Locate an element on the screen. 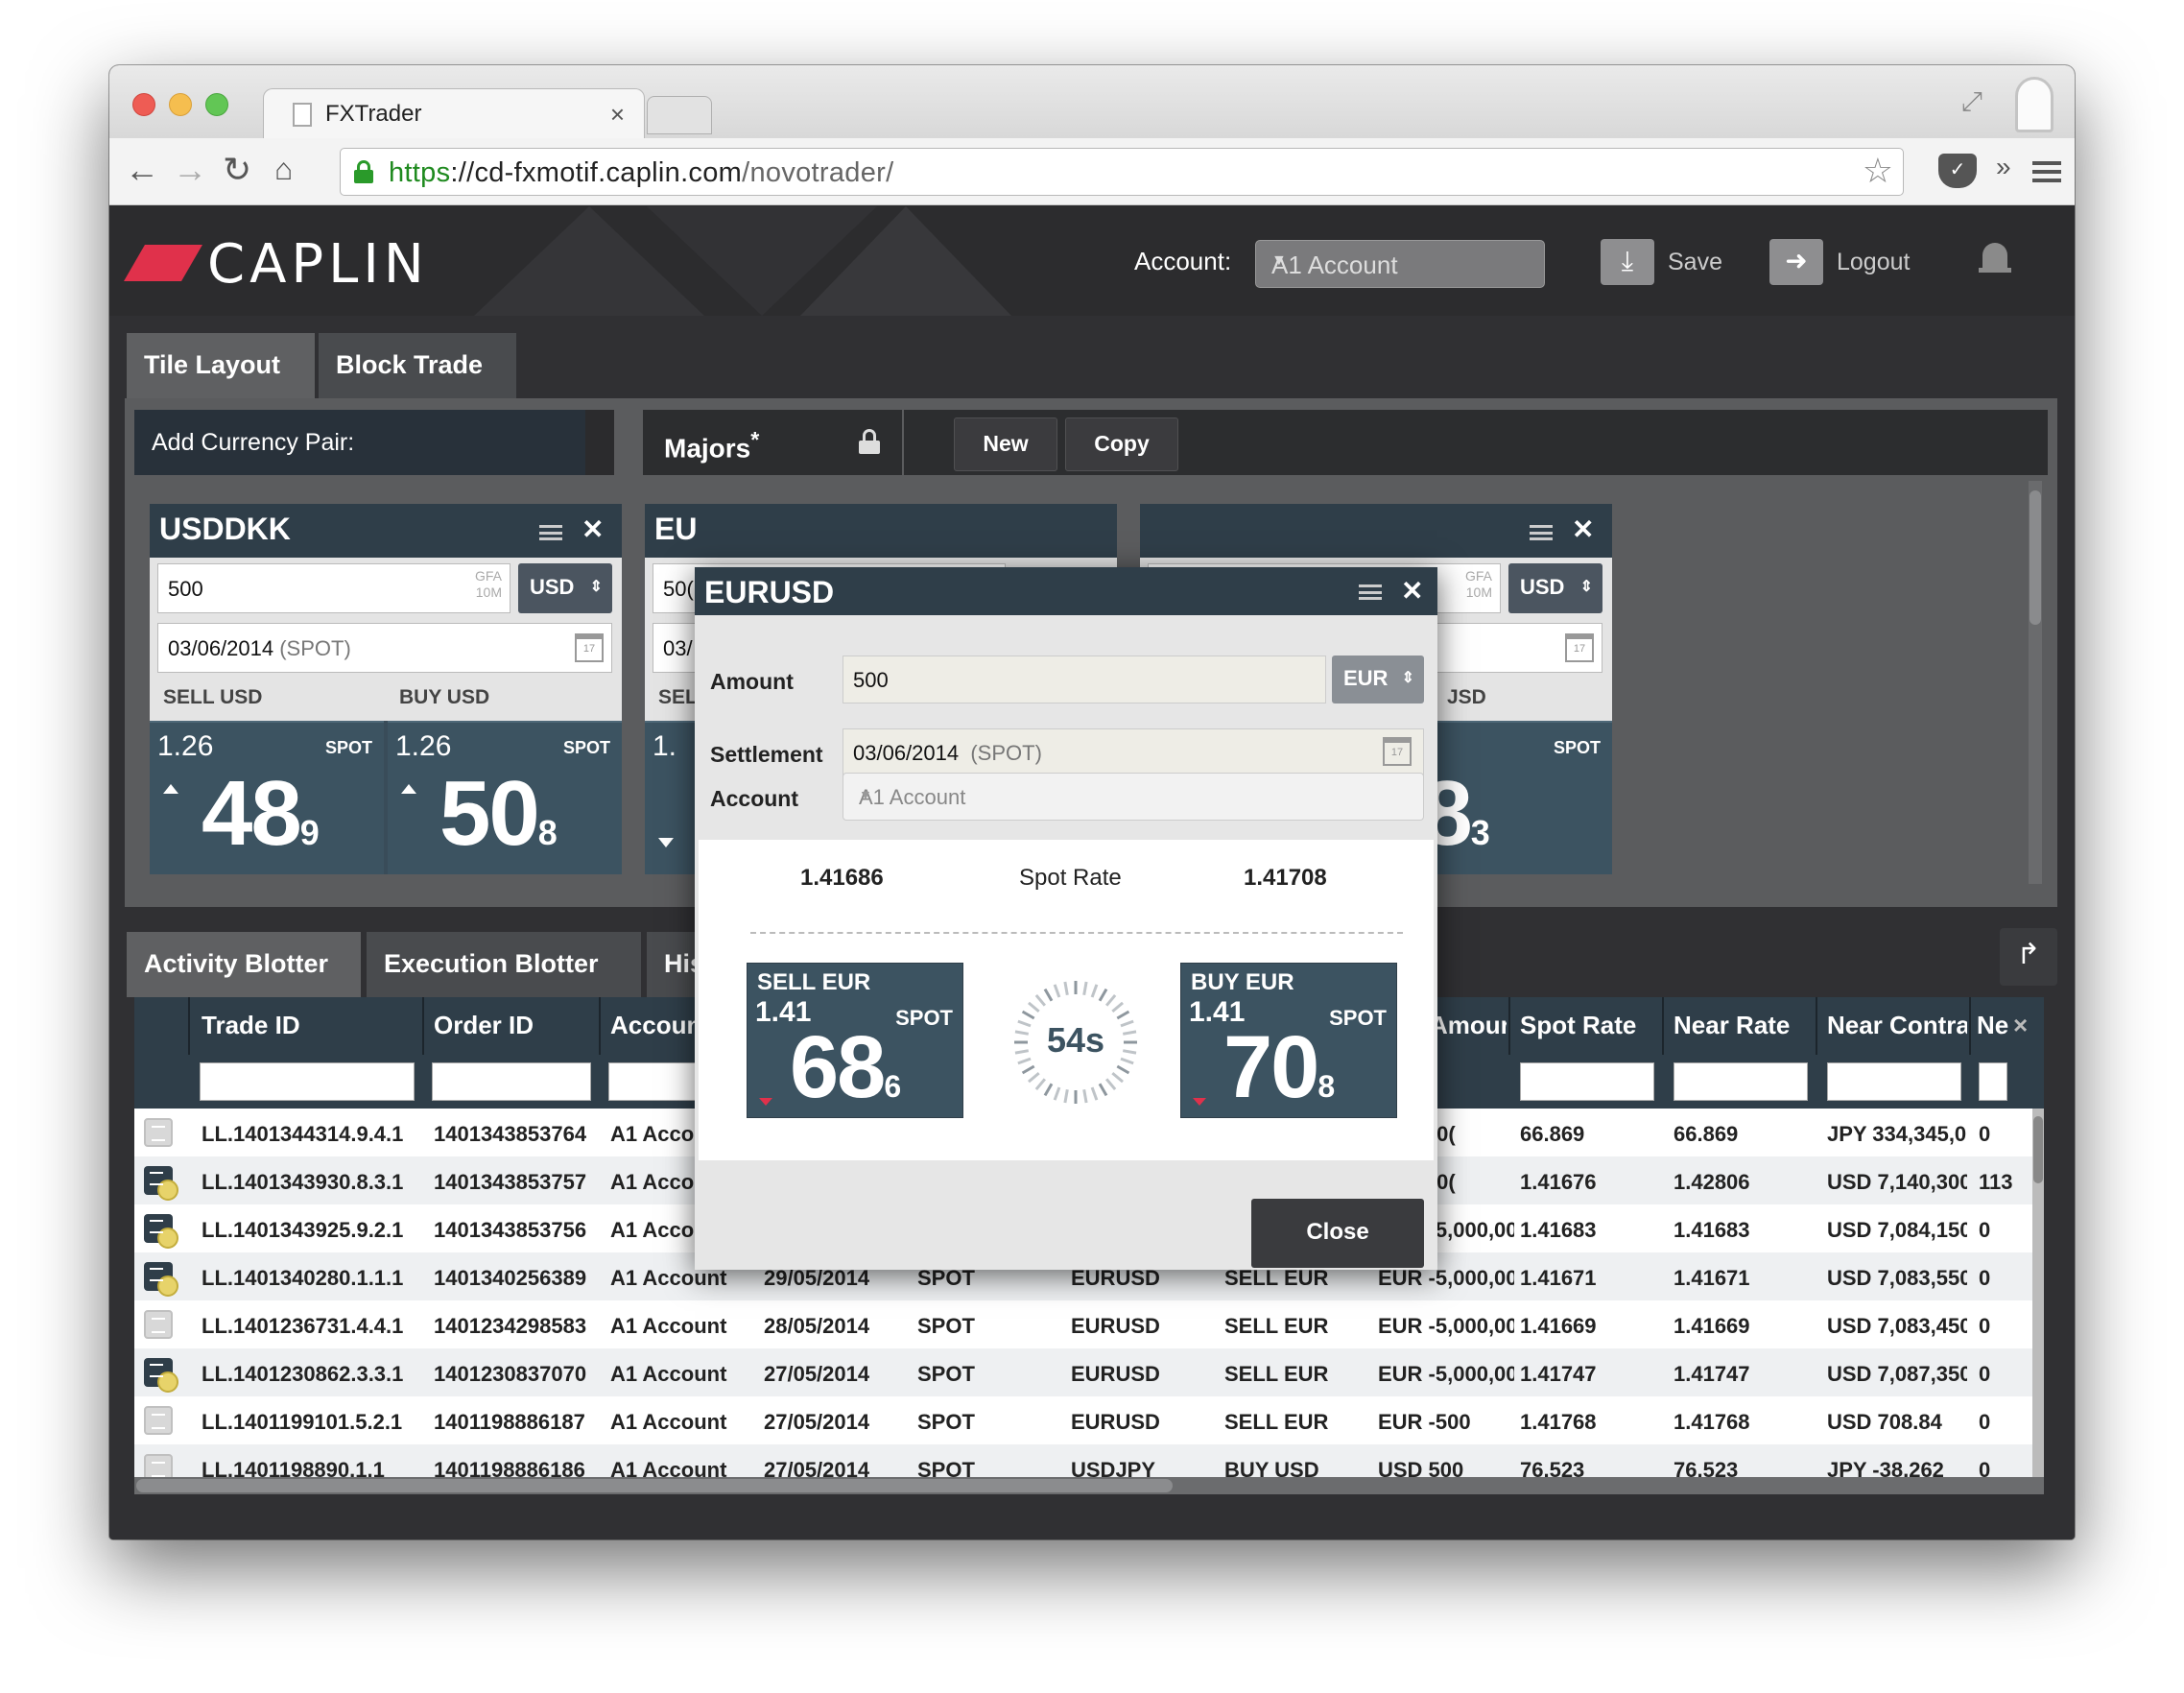  cell-trade-id: LL.1401344314.9.4.1 is located at coordinates (303, 1134).